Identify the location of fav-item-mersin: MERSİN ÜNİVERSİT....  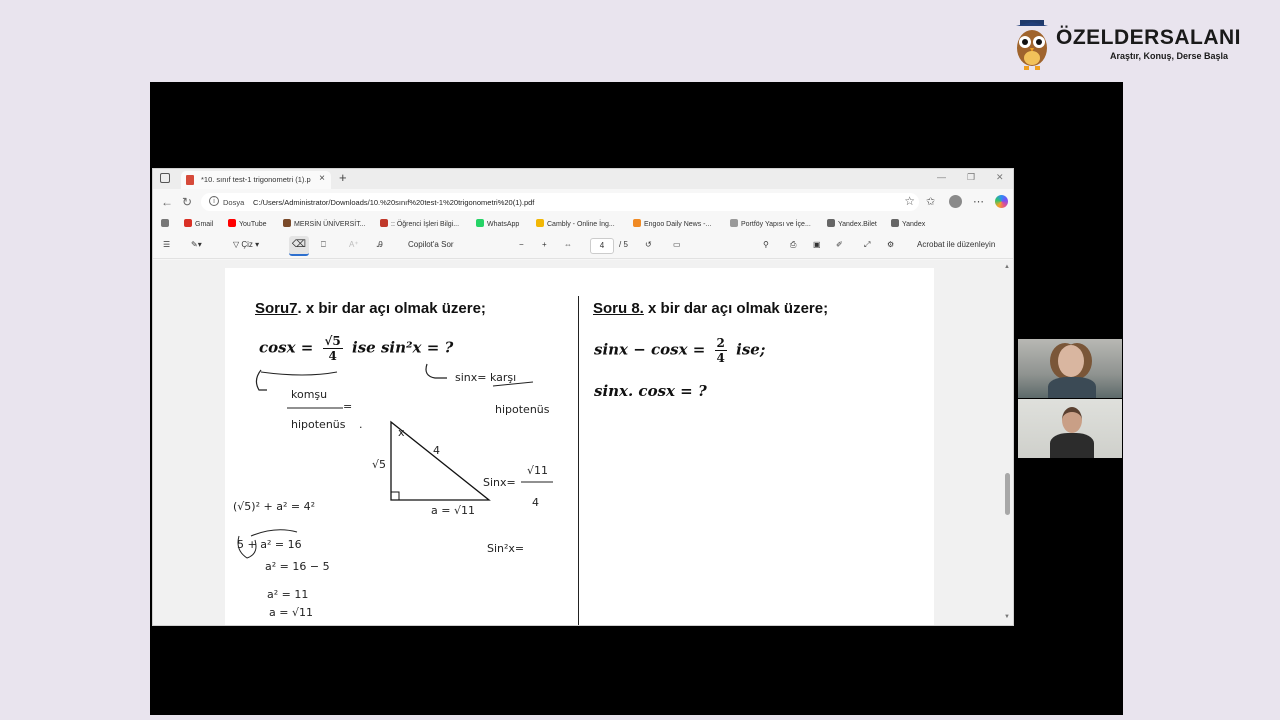
(324, 223).